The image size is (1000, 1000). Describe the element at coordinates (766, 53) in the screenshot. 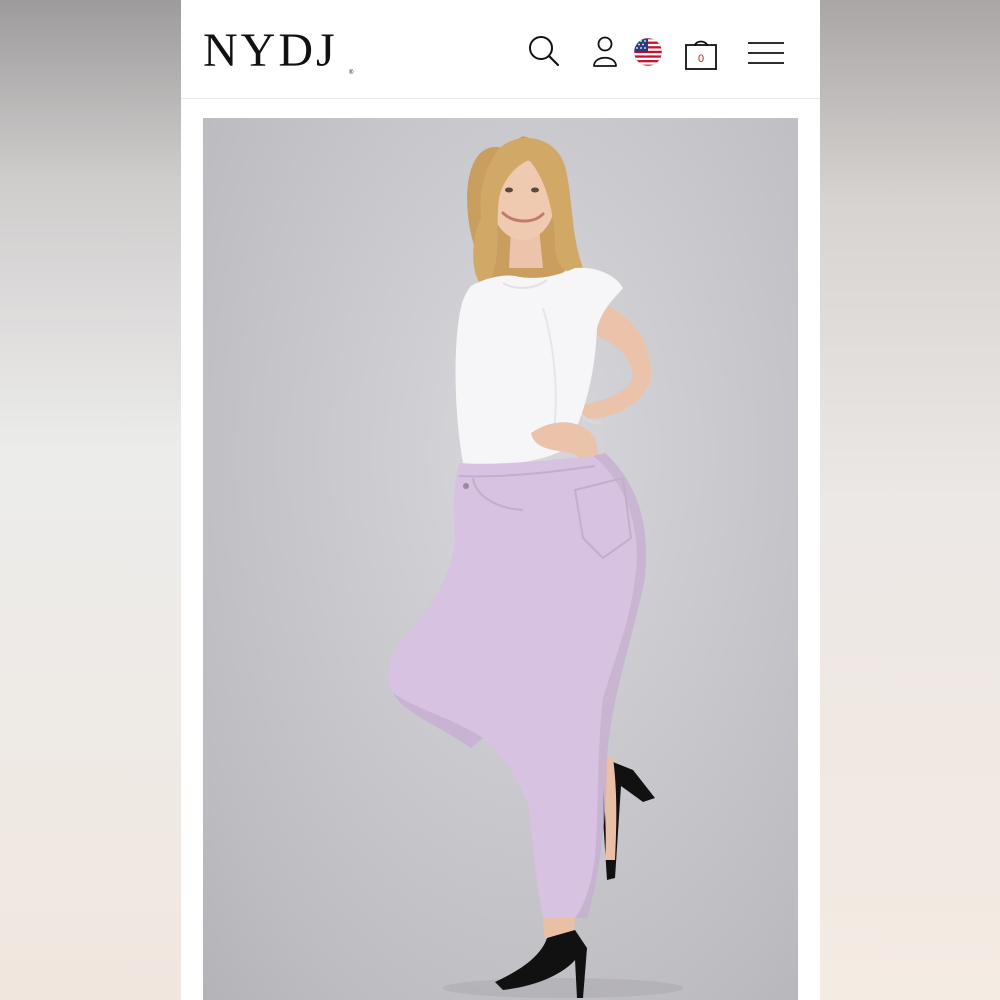

I see `menu-icon` at that location.